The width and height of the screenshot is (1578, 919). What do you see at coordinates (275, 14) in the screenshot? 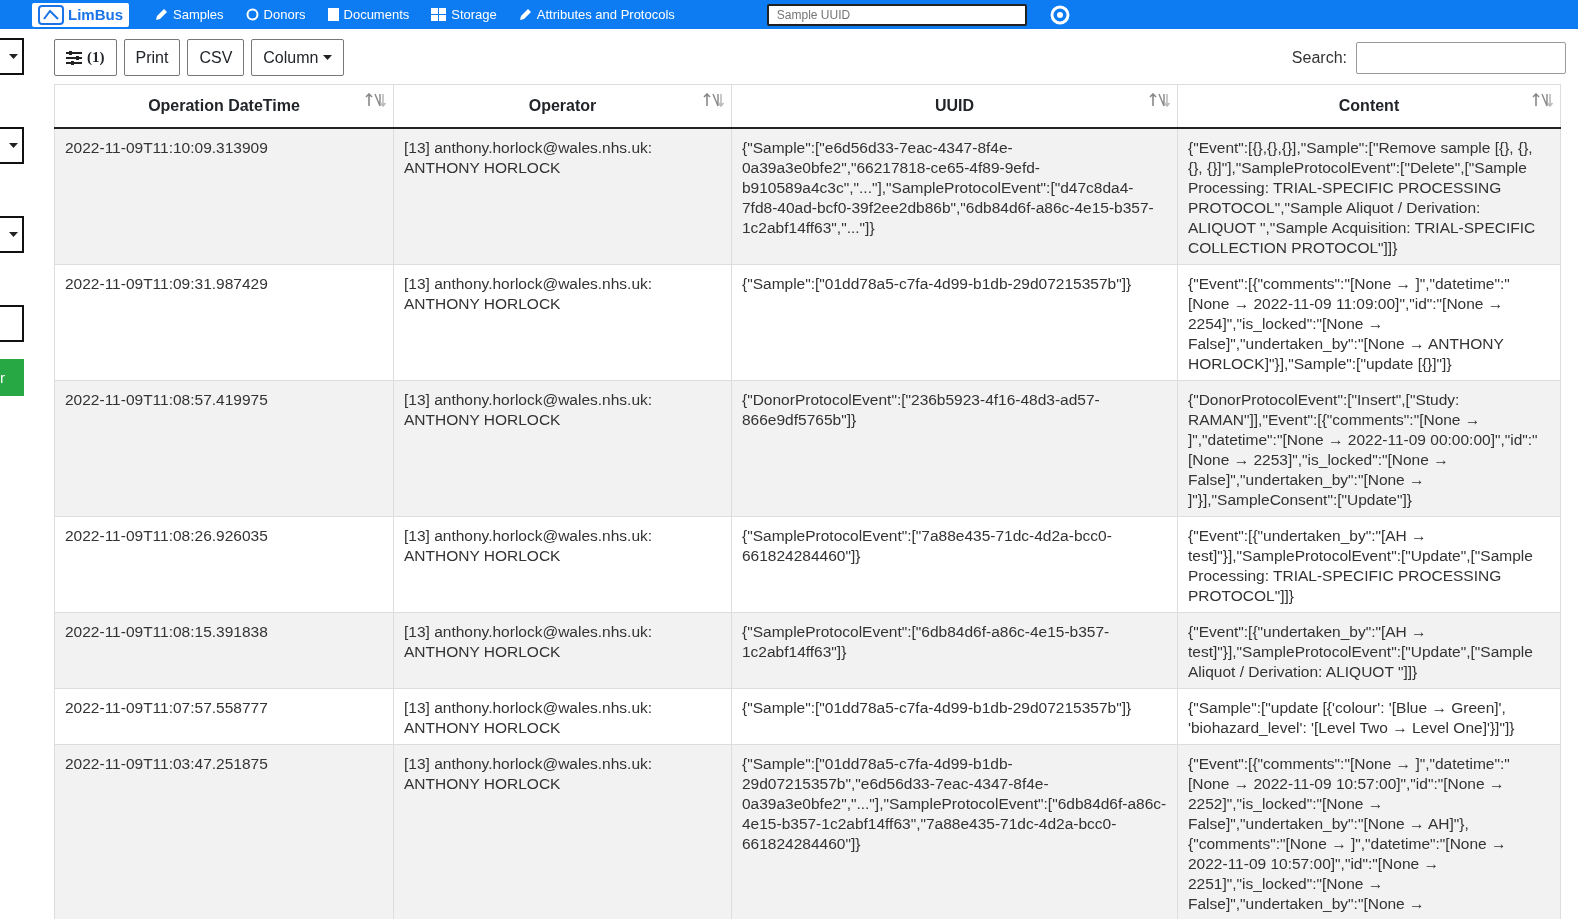
I see `nav-link: Donors` at bounding box center [275, 14].